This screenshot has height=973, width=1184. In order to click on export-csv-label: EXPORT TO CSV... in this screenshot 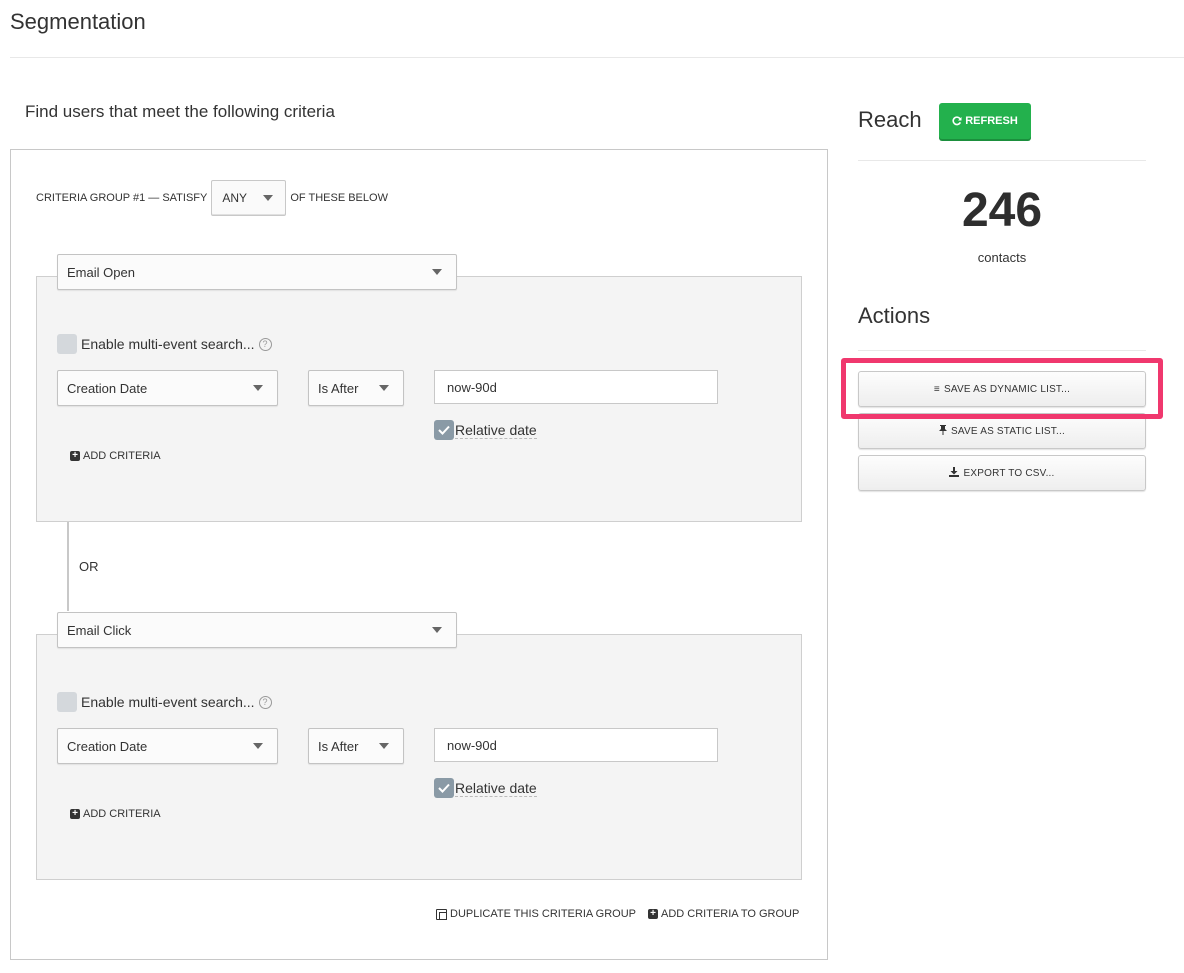, I will do `click(1009, 473)`.